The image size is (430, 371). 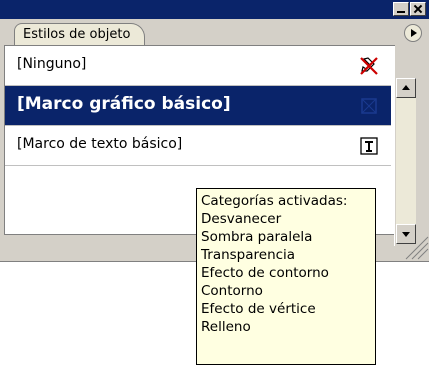 What do you see at coordinates (214, 9) in the screenshot?
I see `panel-title-bar` at bounding box center [214, 9].